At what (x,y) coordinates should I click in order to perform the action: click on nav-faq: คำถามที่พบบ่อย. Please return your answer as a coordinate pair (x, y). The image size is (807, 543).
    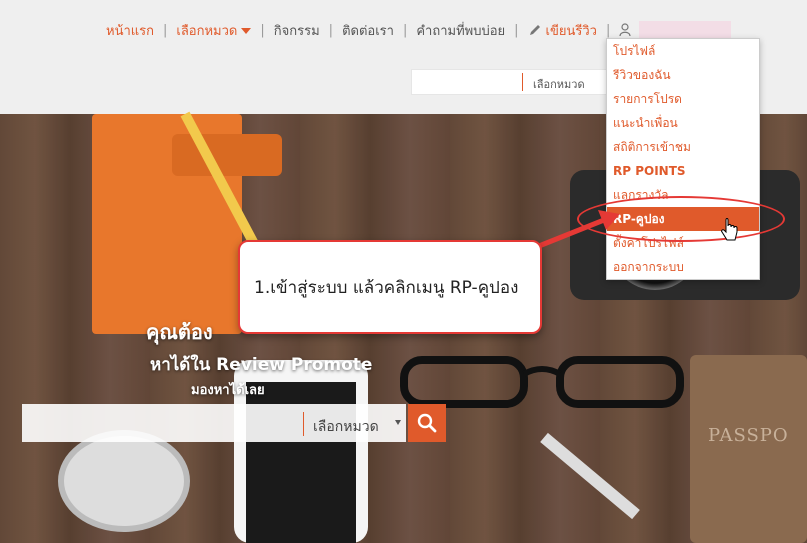
    Looking at the image, I should click on (460, 30).